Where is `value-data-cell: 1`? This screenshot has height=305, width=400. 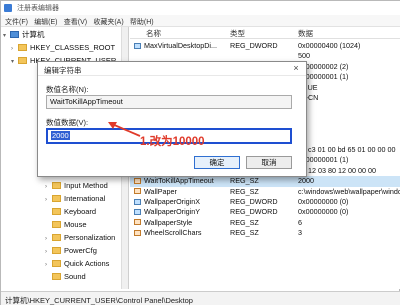 value-data-cell: 1 is located at coordinates (349, 108).